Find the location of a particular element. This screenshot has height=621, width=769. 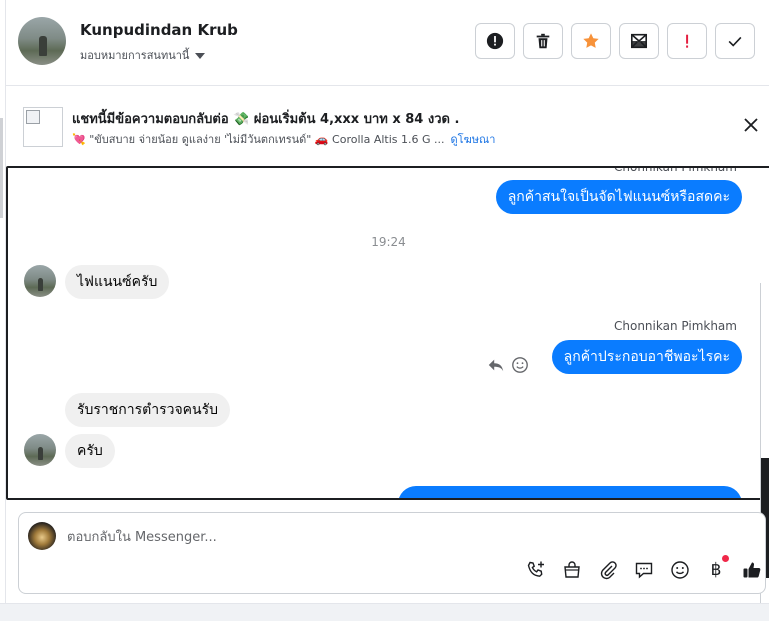

emoji-react-icon is located at coordinates (520, 365).